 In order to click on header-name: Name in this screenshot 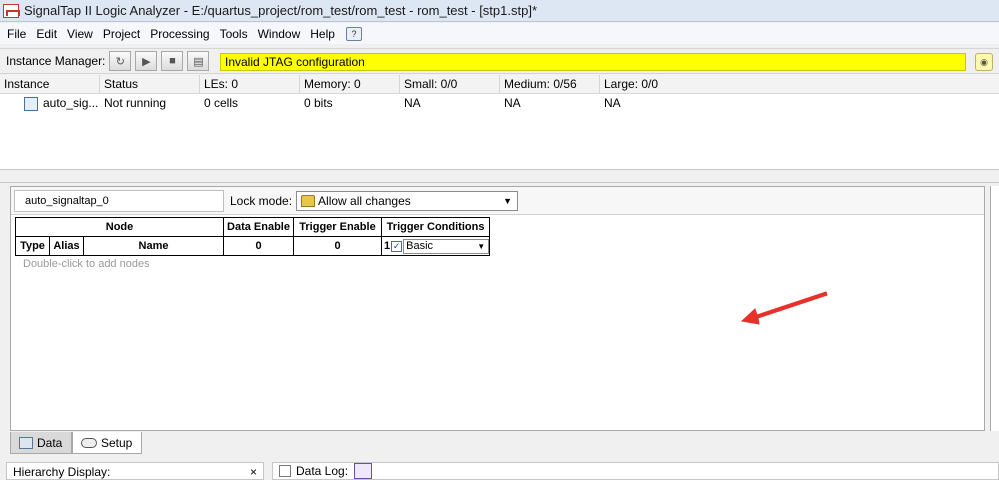, I will do `click(153, 246)`.